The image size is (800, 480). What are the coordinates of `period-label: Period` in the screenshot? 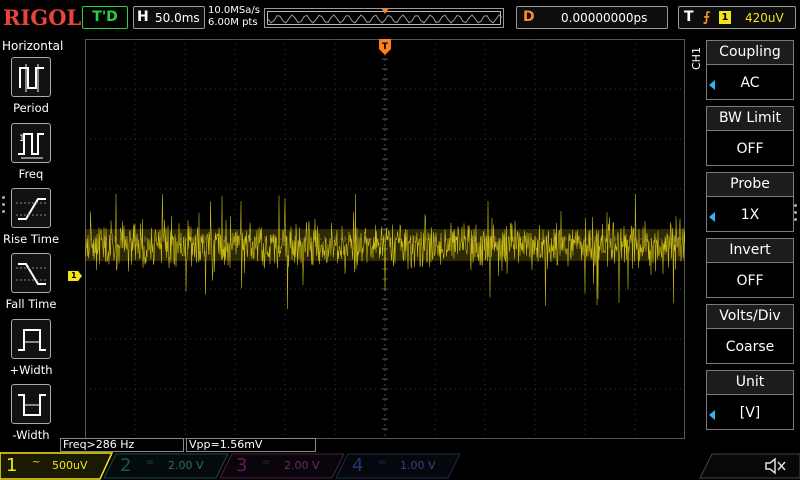 It's located at (31, 108).